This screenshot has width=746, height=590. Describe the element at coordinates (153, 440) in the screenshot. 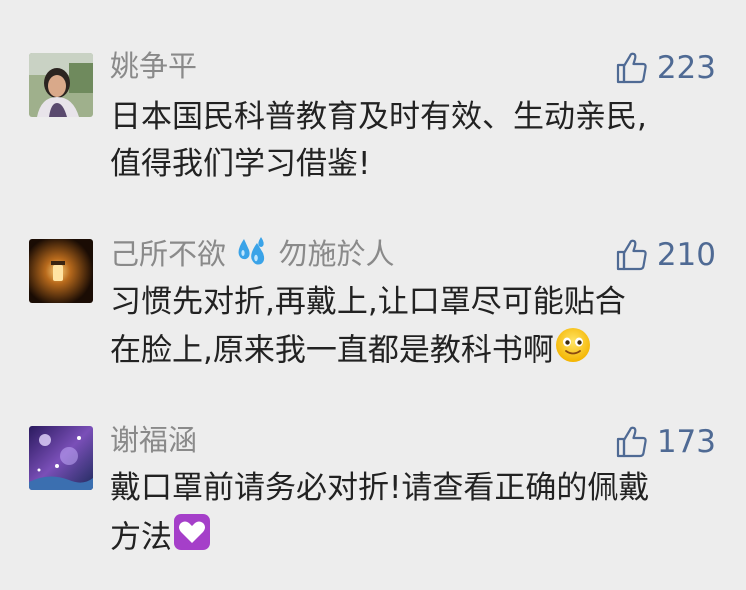

I see `commenter-name: 谢福涵` at that location.